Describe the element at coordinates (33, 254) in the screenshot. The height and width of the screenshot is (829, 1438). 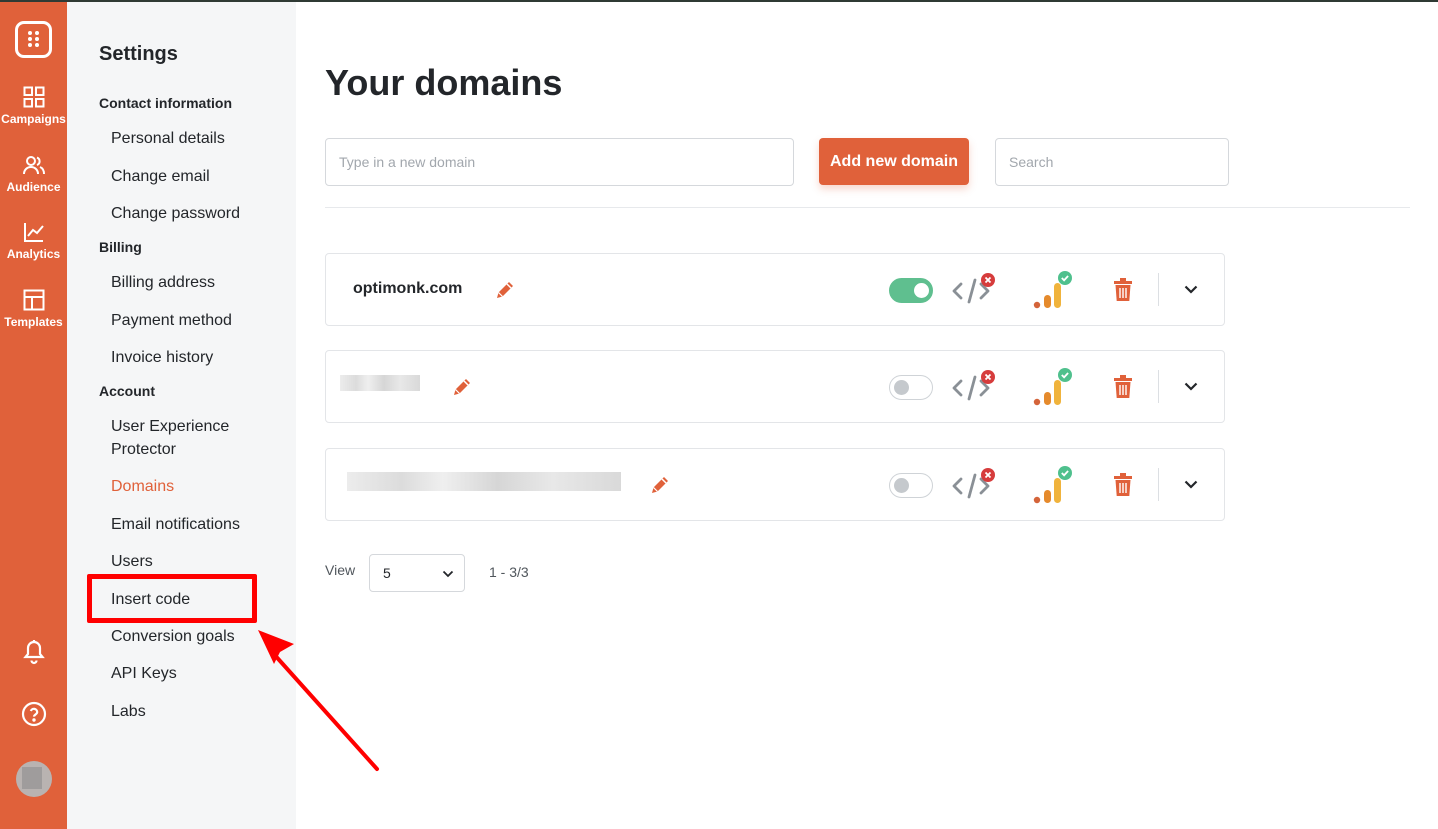
I see `rail-item-label: Analytics` at that location.